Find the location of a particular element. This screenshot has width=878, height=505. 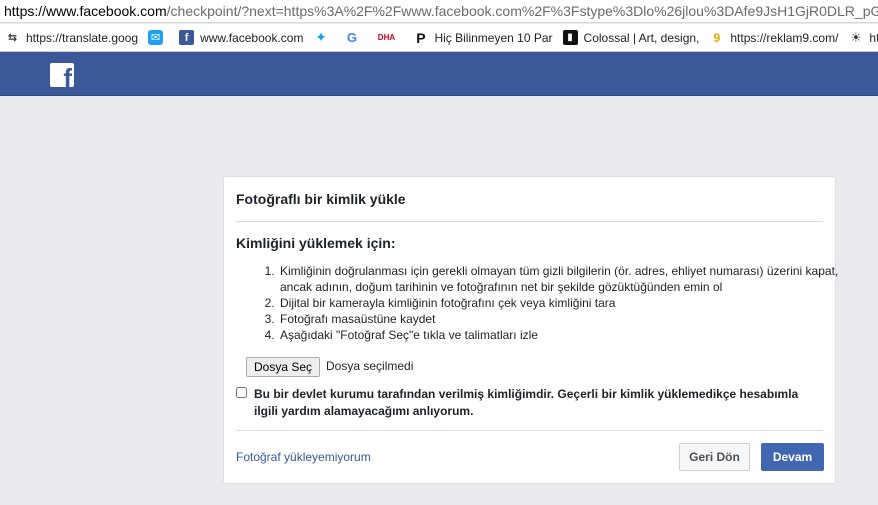

google-icon: G is located at coordinates (352, 37).